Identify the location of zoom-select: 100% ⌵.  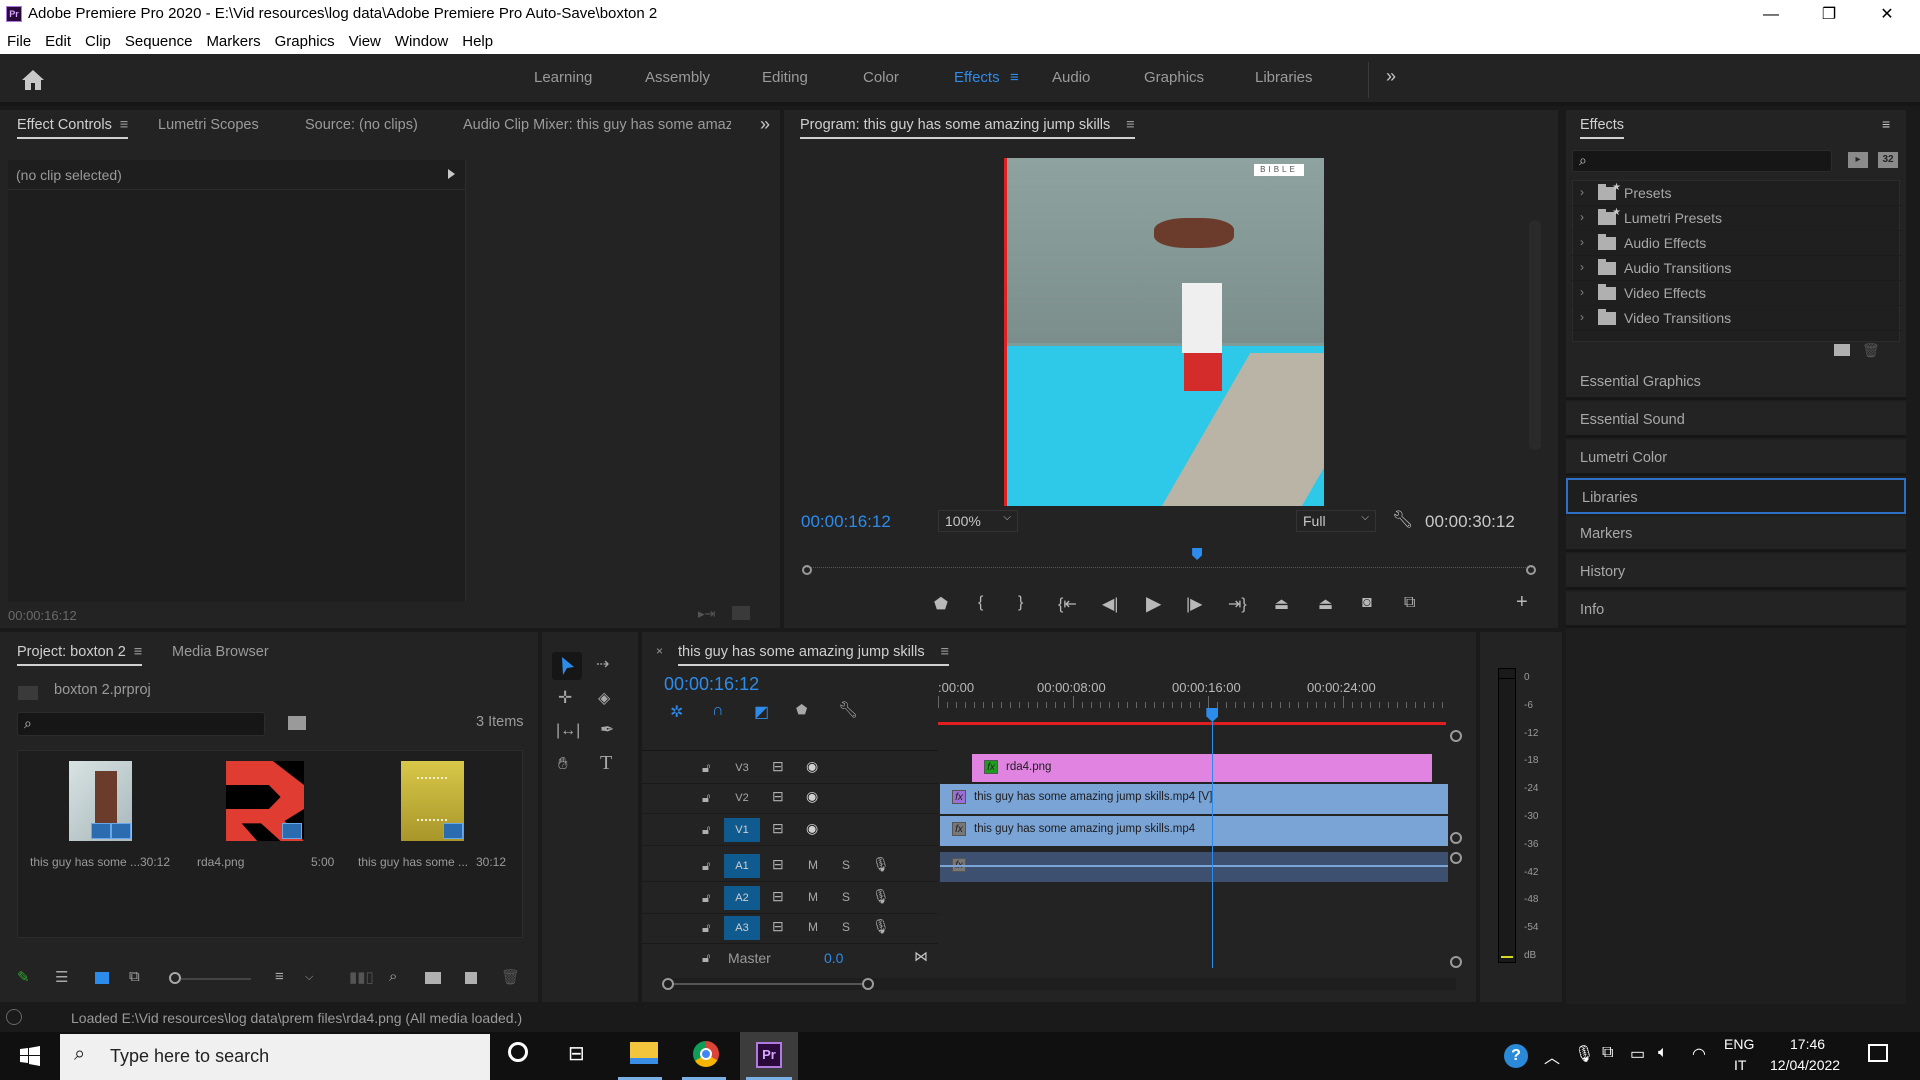
(978, 521).